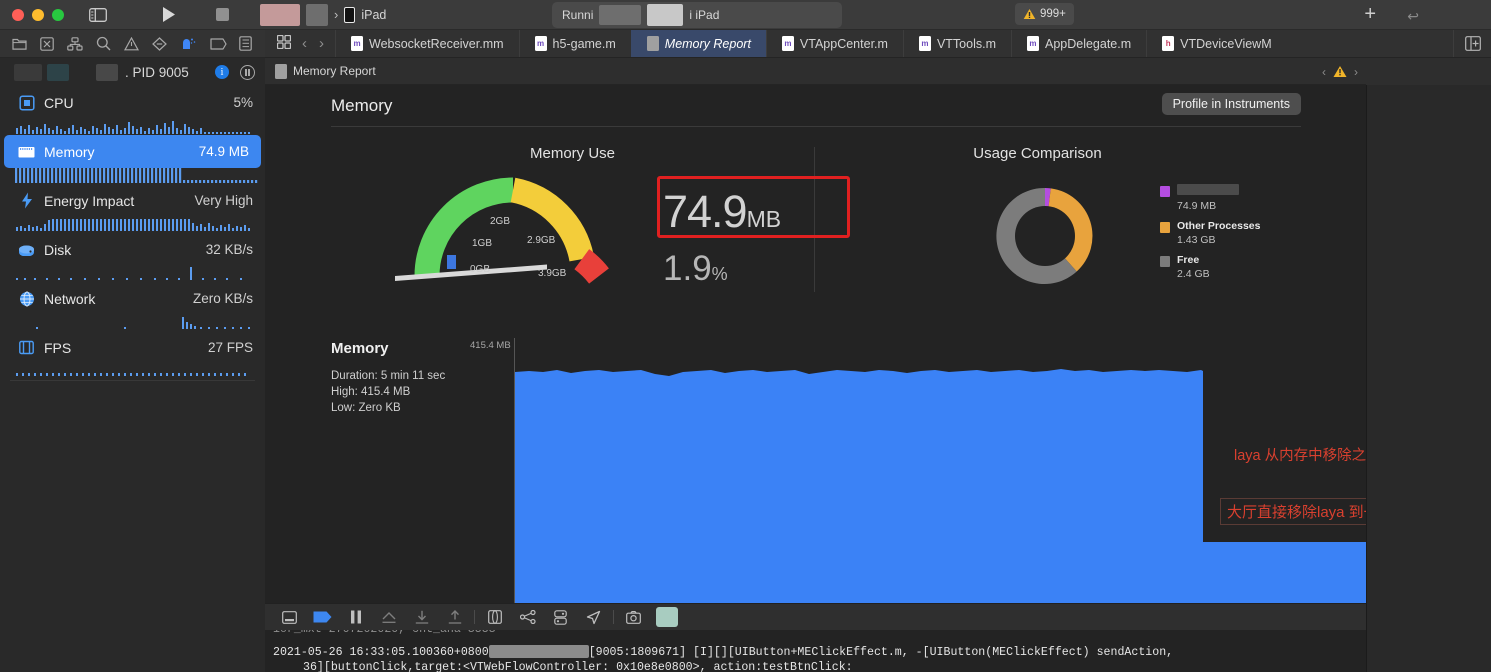 This screenshot has width=1491, height=672. What do you see at coordinates (222, 15) in the screenshot?
I see `stop-button` at bounding box center [222, 15].